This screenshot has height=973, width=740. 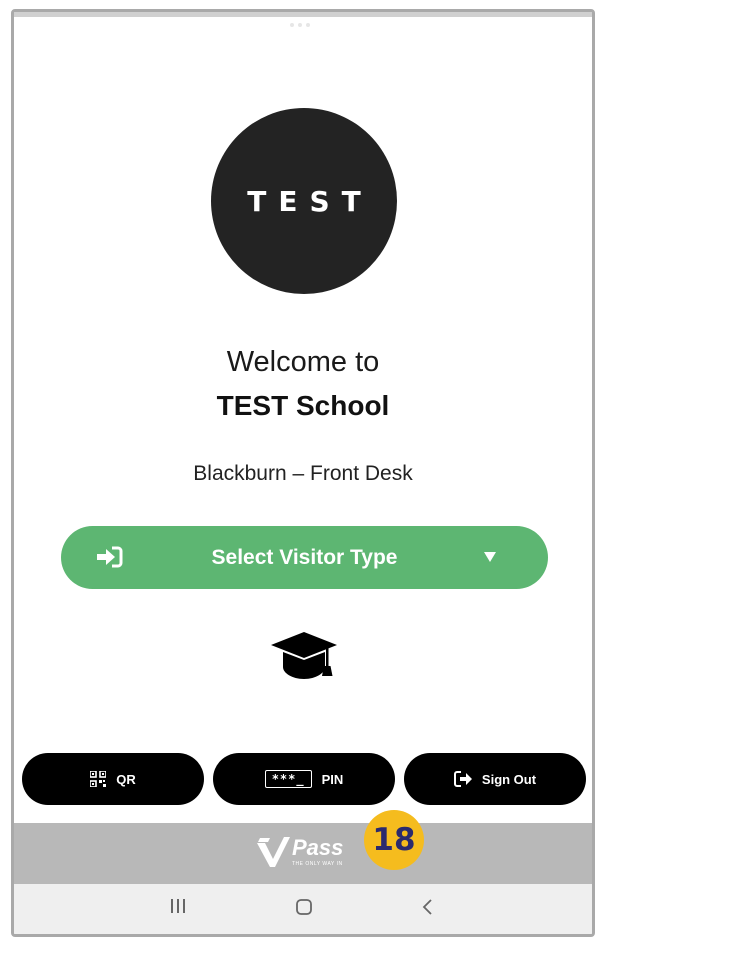 I want to click on back-icon, so click(x=427, y=907).